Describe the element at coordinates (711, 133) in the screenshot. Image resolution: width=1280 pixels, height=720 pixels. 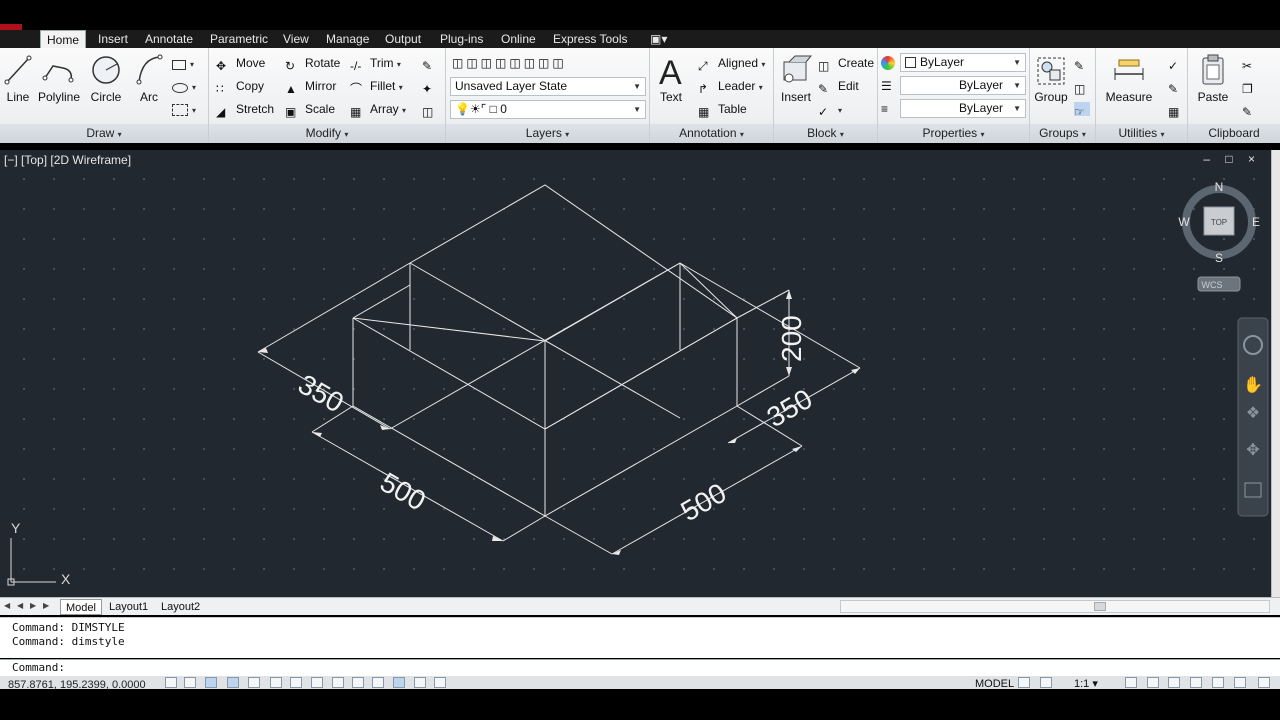
I see `annotation-panel-title: Annotation ▾` at that location.